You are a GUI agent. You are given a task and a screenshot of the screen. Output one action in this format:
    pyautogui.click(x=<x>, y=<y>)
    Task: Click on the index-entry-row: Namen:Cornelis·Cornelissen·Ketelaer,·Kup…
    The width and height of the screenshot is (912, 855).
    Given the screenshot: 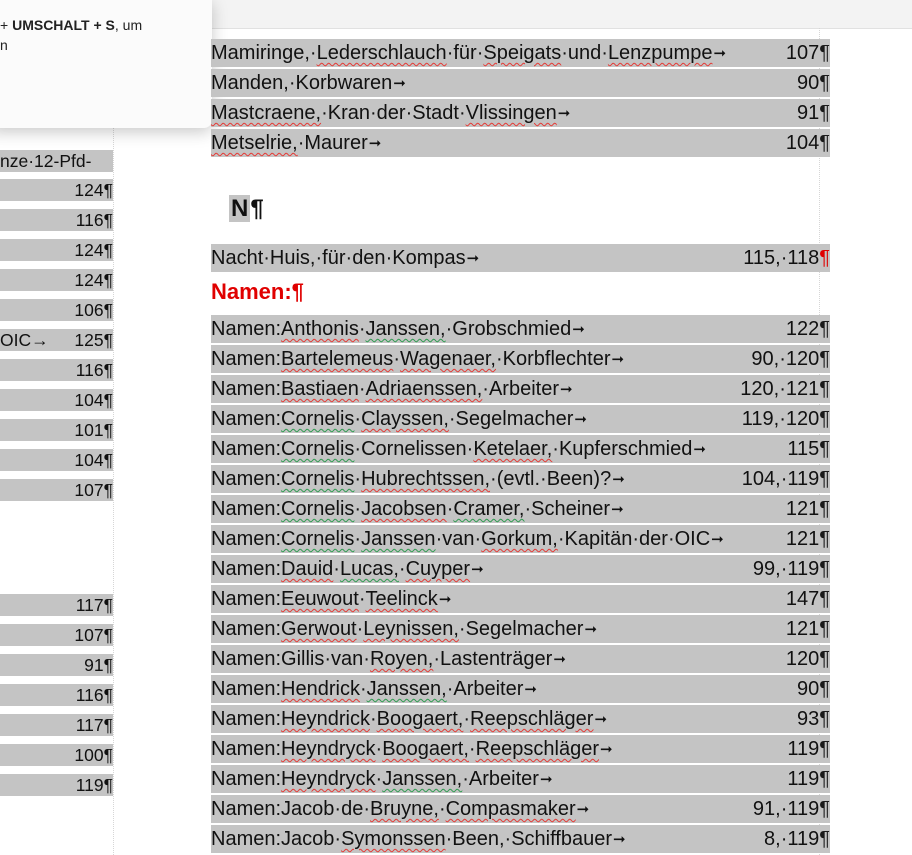 What is the action you would take?
    pyautogui.click(x=520, y=449)
    